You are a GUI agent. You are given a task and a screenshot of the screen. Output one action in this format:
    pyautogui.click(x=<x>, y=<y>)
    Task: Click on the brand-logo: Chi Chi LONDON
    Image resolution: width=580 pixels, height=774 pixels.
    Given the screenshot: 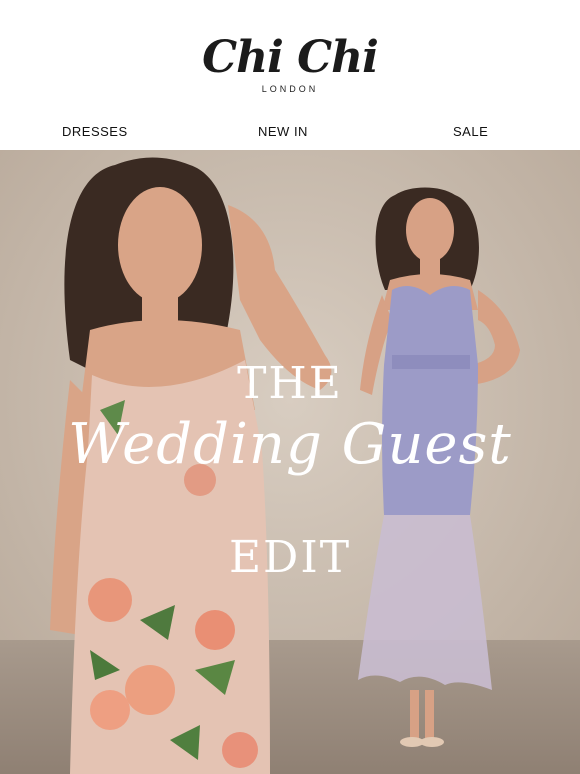 What is the action you would take?
    pyautogui.click(x=290, y=63)
    